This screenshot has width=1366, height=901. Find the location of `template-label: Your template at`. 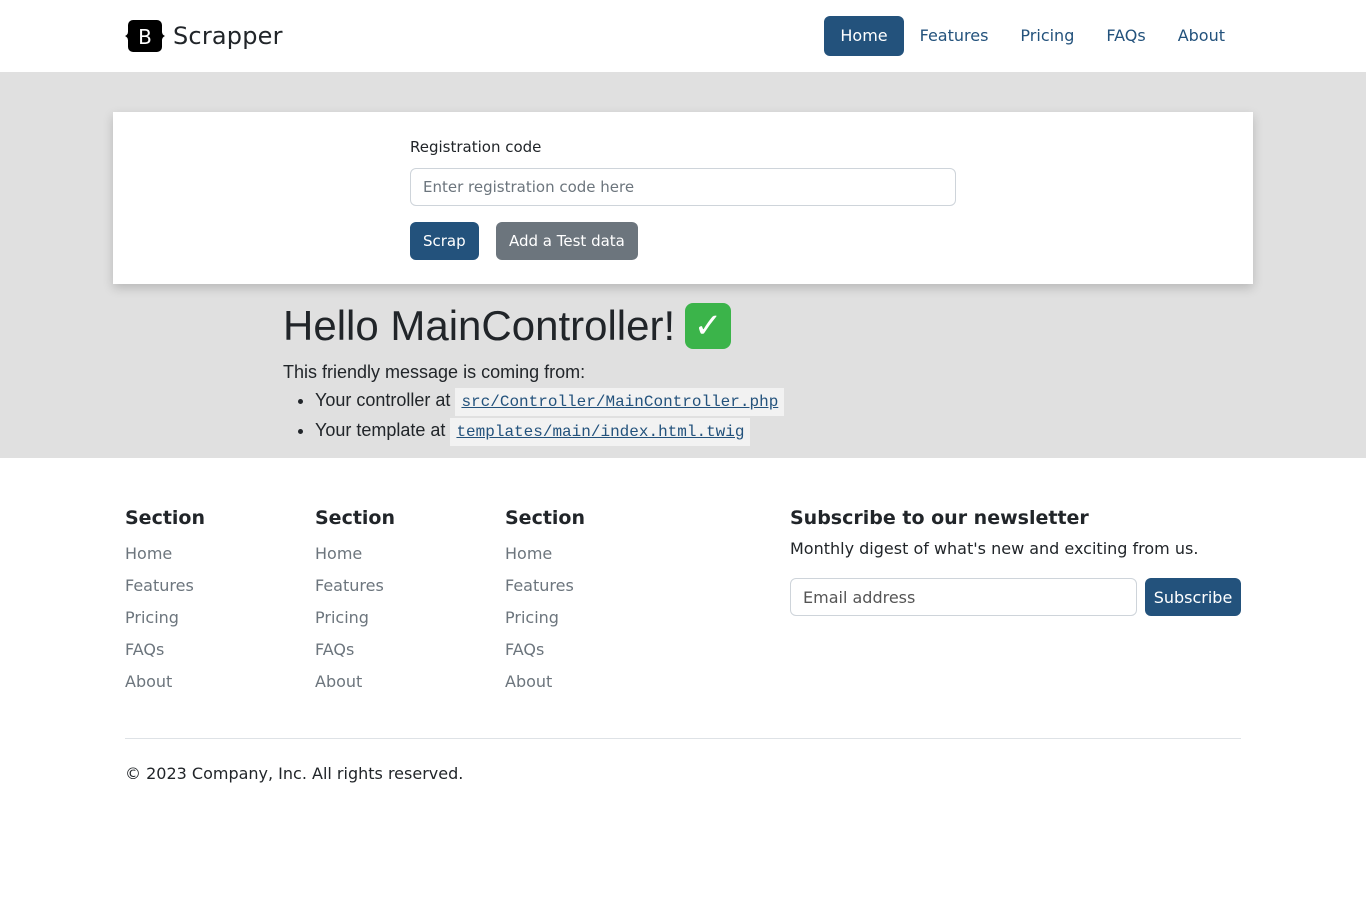

template-label: Your template at is located at coordinates (380, 430).